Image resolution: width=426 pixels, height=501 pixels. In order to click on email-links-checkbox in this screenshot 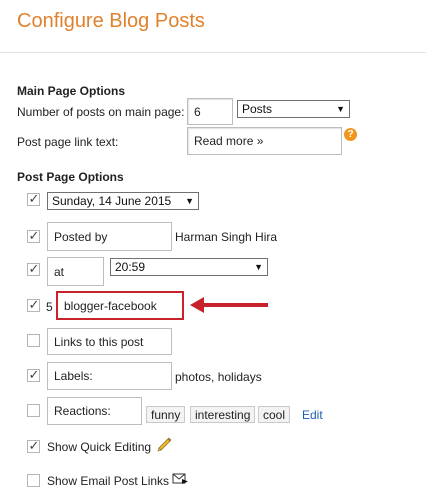, I will do `click(33, 480)`.